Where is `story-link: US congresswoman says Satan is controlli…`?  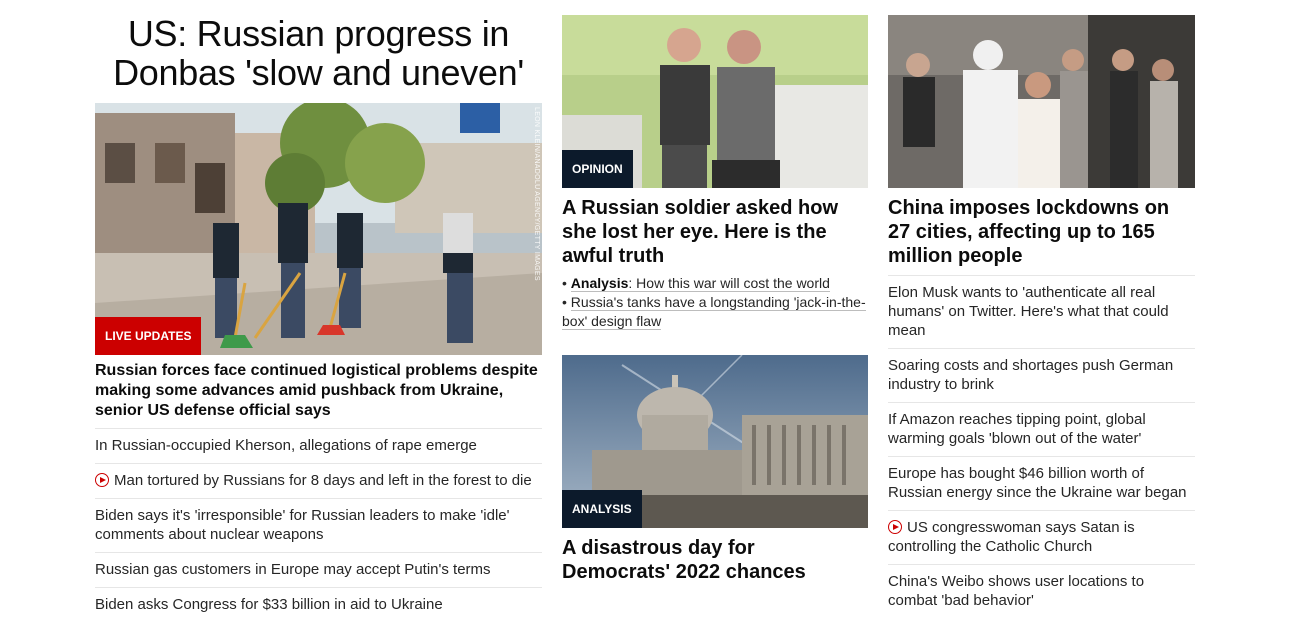 story-link: US congresswoman says Satan is controlli… is located at coordinates (1011, 537).